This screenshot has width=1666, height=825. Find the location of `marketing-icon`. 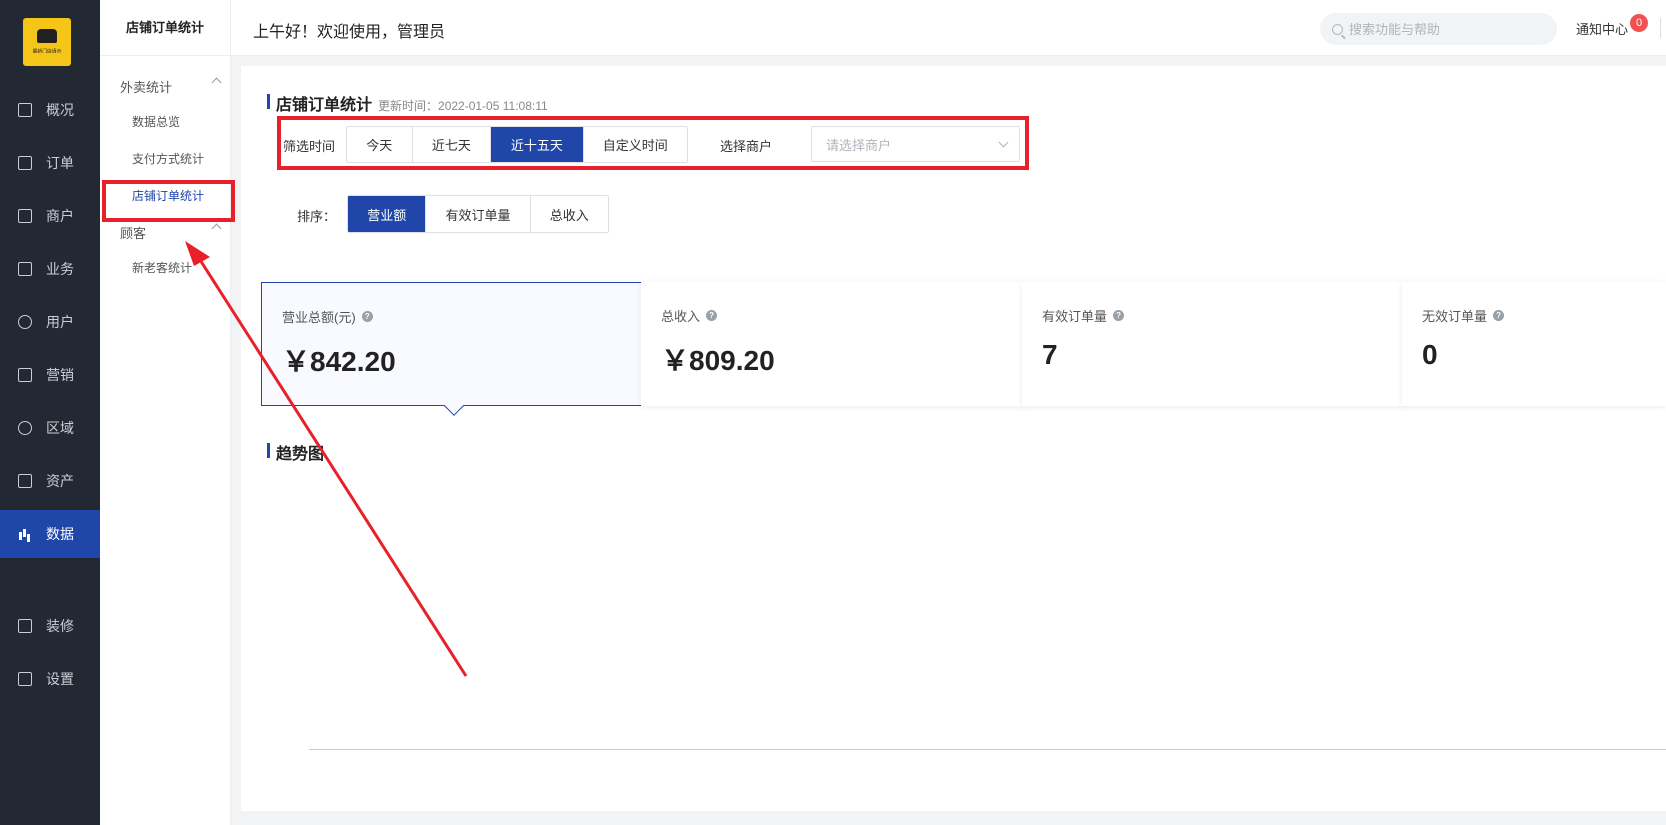

marketing-icon is located at coordinates (25, 375).